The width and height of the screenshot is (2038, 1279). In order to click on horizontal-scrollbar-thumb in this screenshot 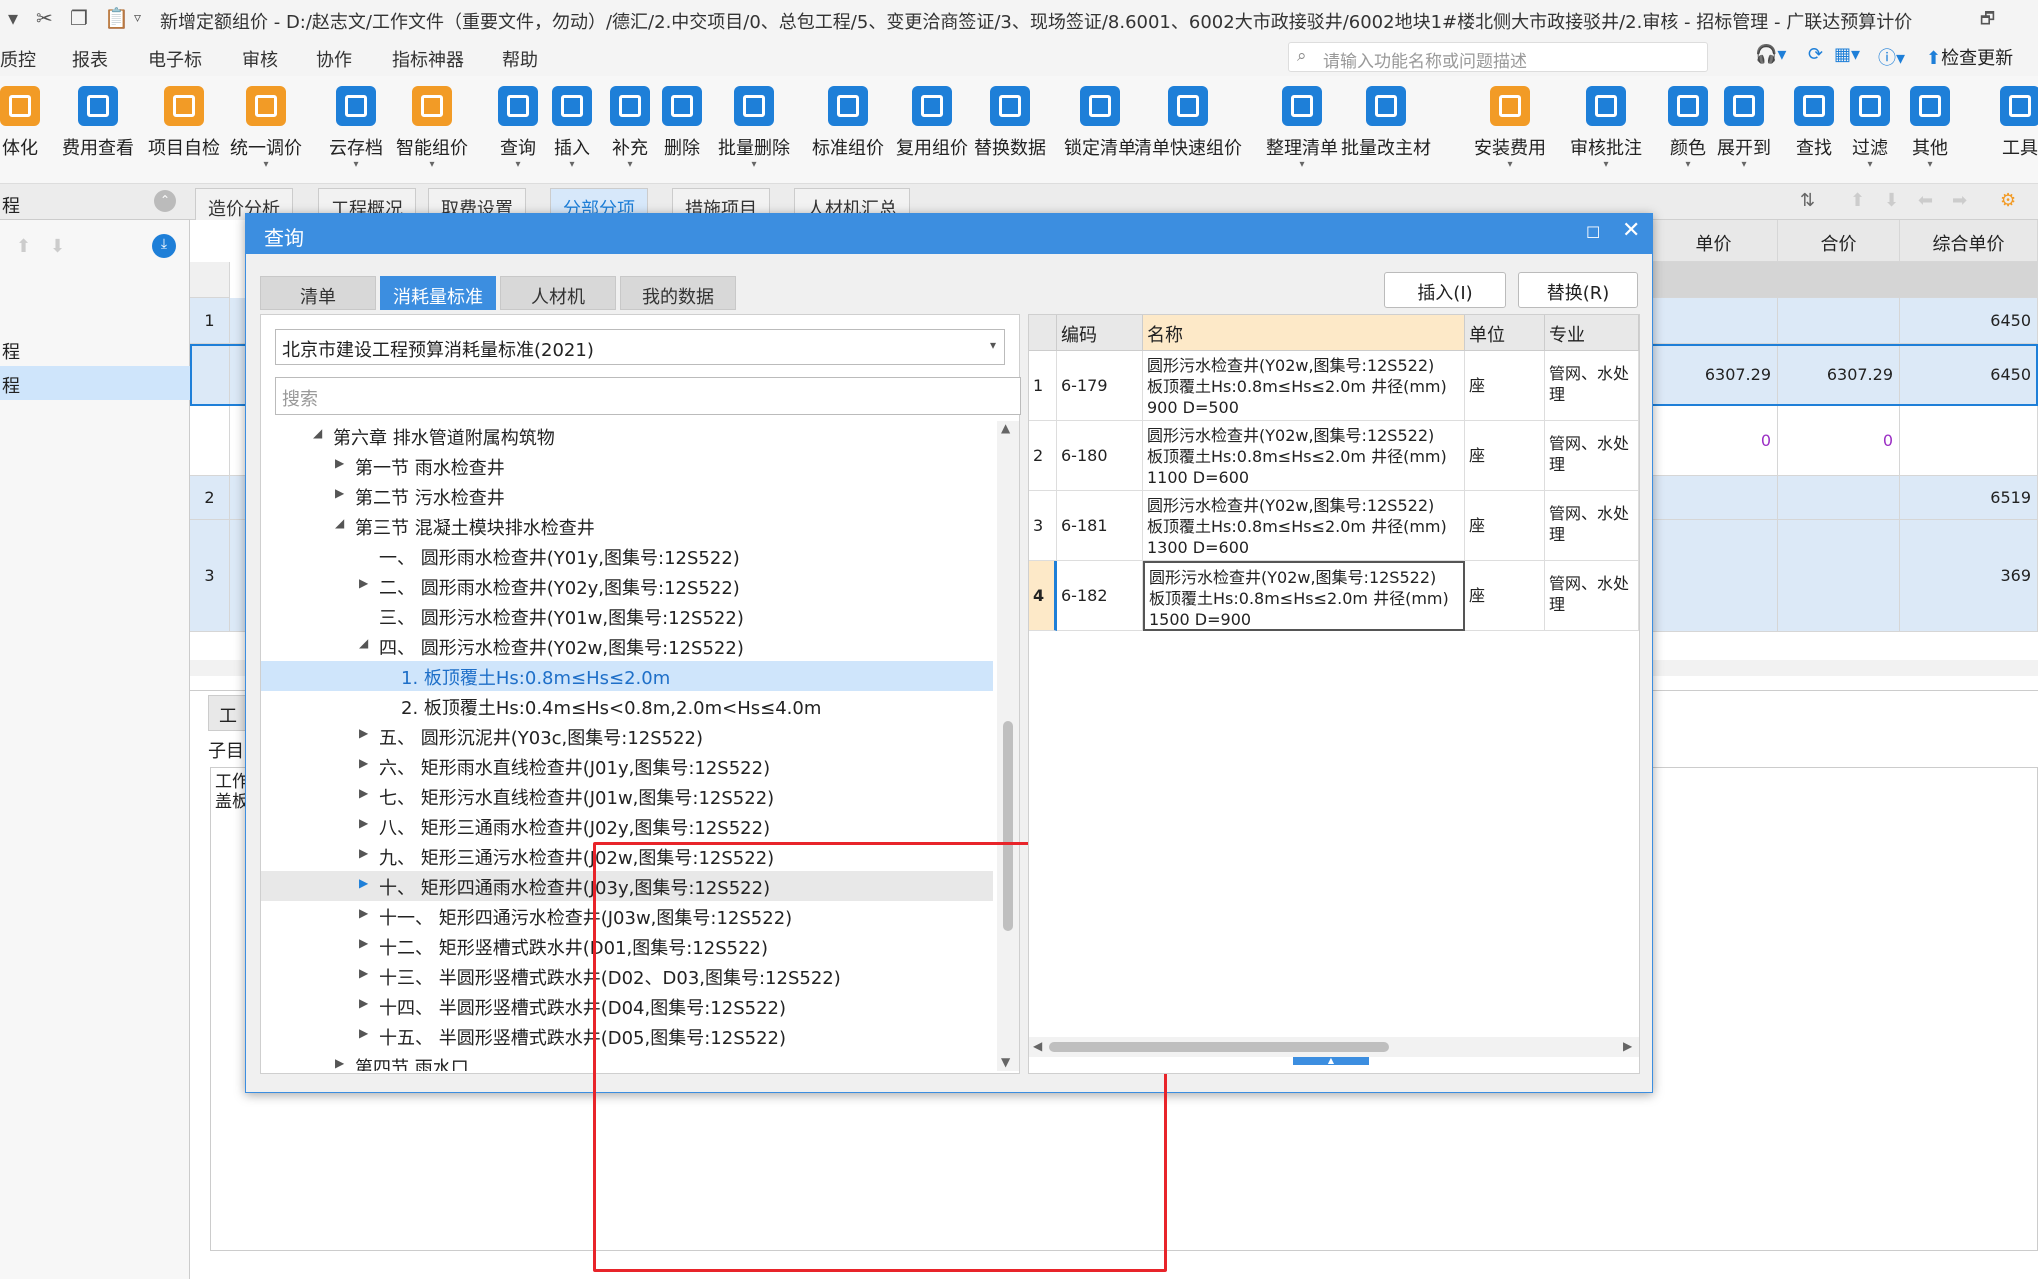, I will do `click(1219, 1047)`.